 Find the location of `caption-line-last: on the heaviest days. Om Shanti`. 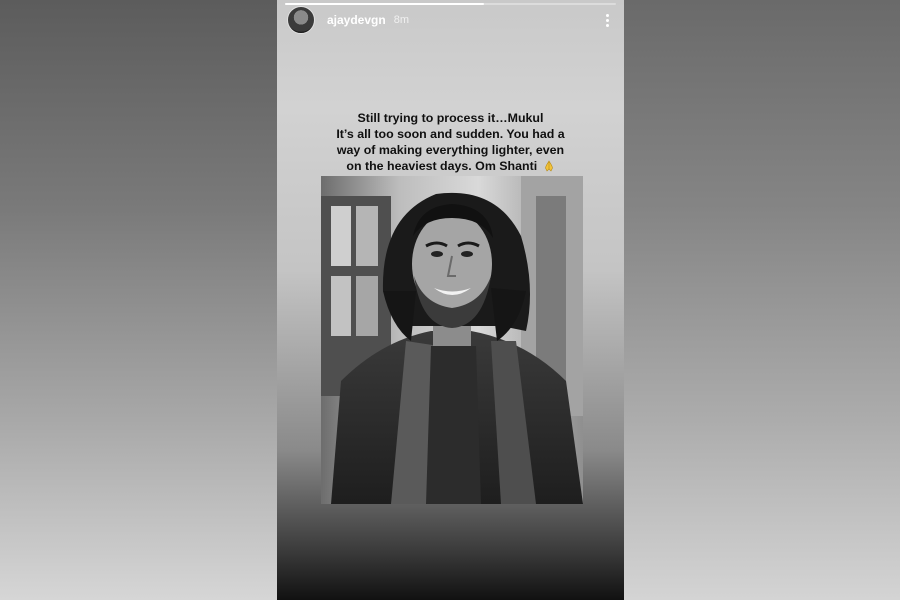

caption-line-last: on the heaviest days. Om Shanti is located at coordinates (450, 166).